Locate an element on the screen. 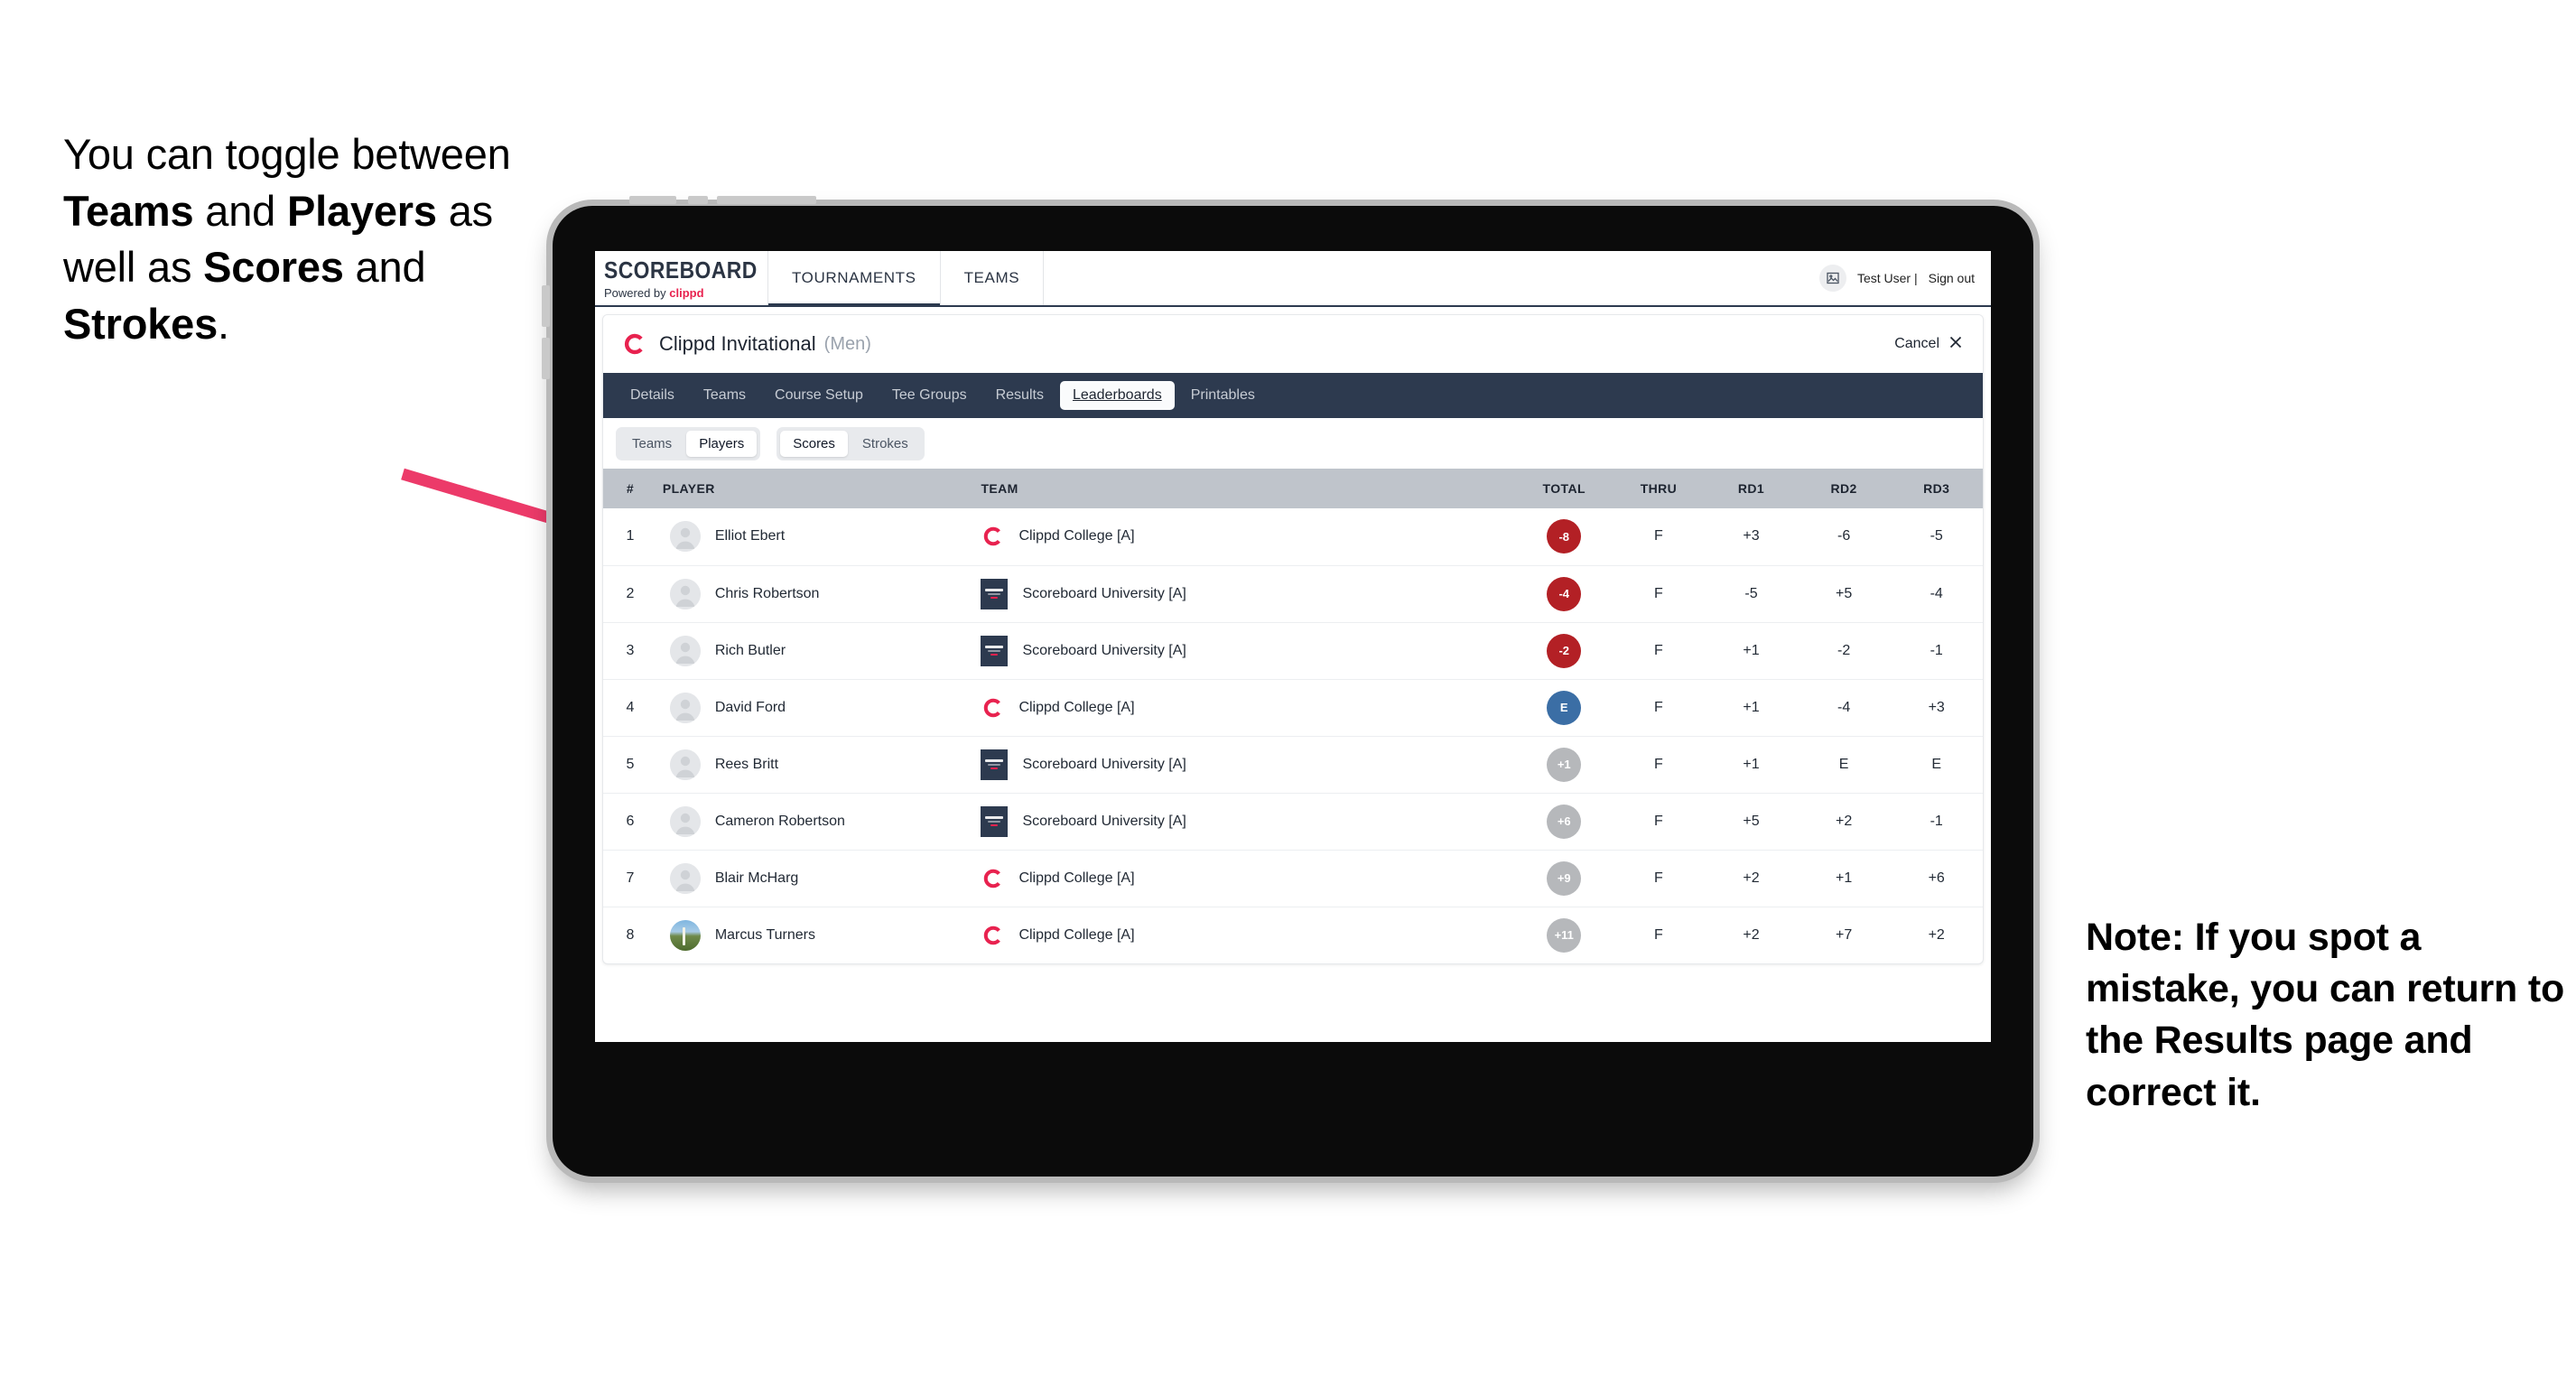 The image size is (2576, 1386). clippd-c-icon is located at coordinates (634, 344).